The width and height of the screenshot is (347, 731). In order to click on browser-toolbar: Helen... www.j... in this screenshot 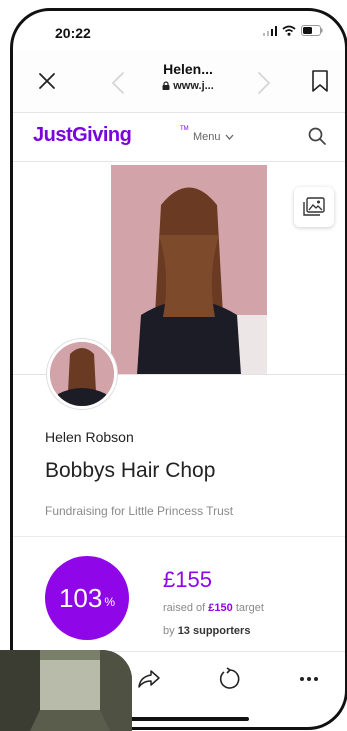, I will do `click(179, 82)`.